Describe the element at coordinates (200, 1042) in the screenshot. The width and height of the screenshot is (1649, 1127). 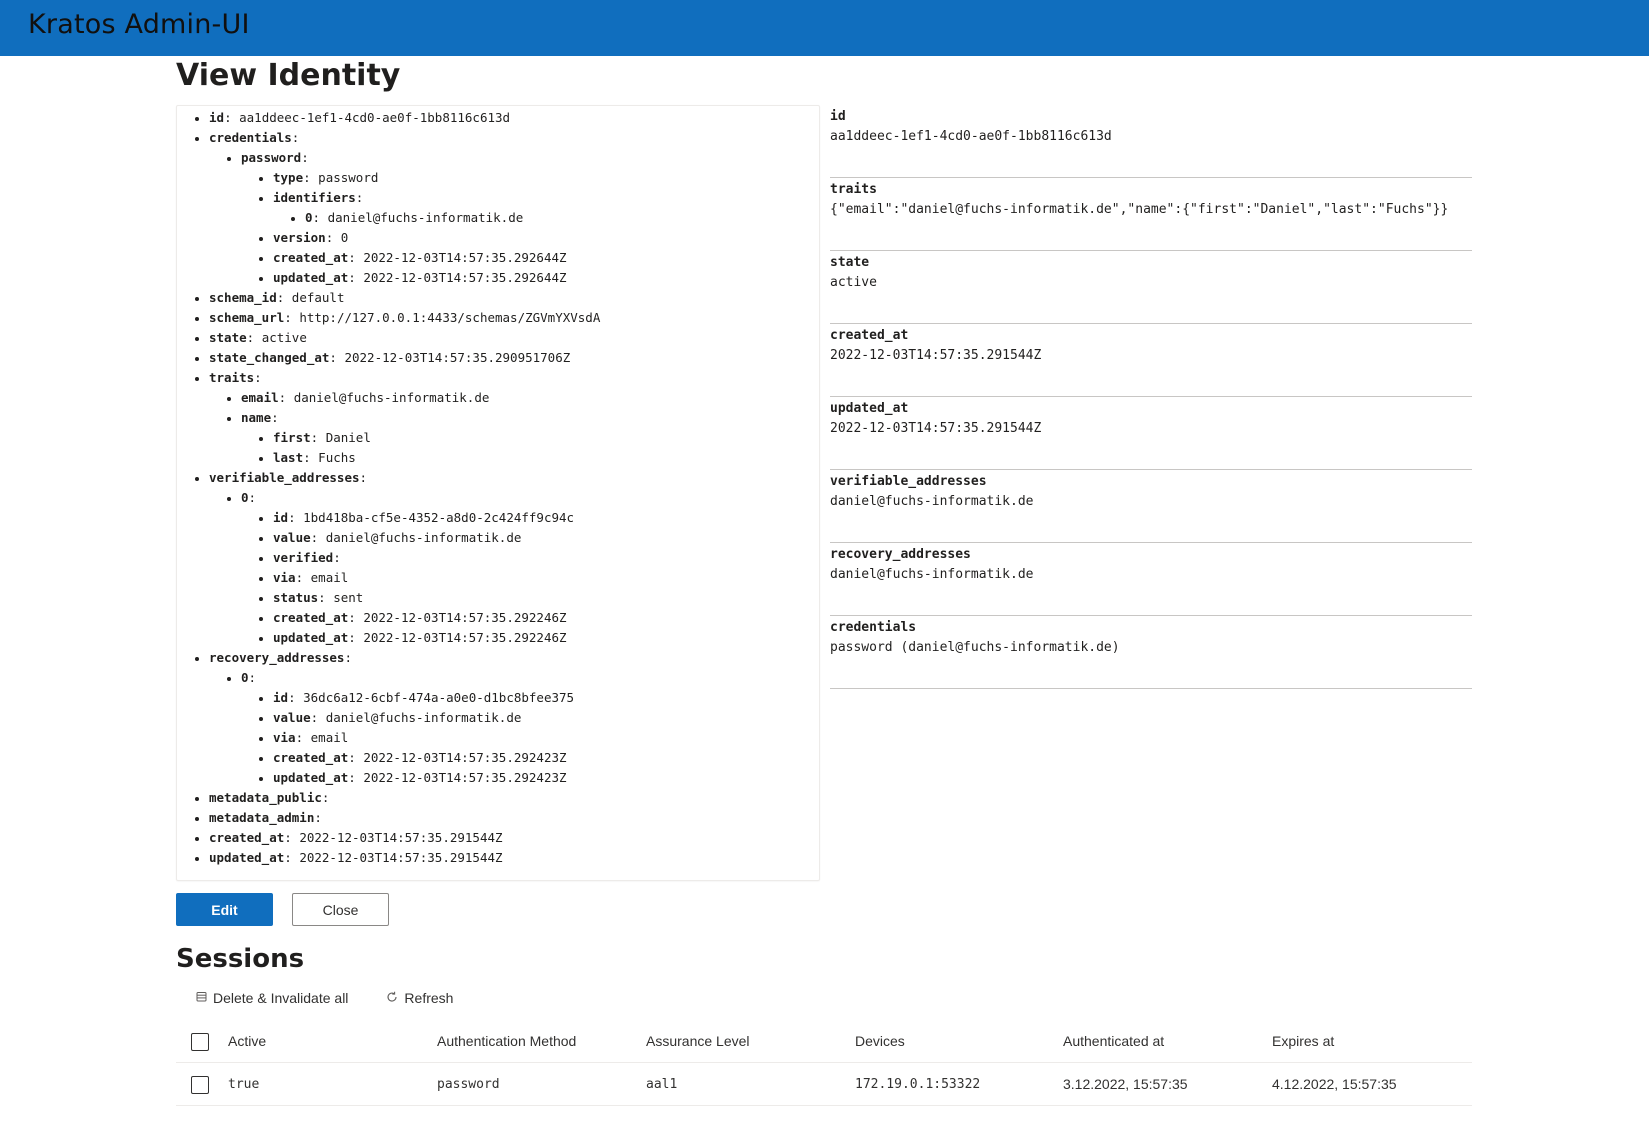
I see `select-all-checkbox` at that location.